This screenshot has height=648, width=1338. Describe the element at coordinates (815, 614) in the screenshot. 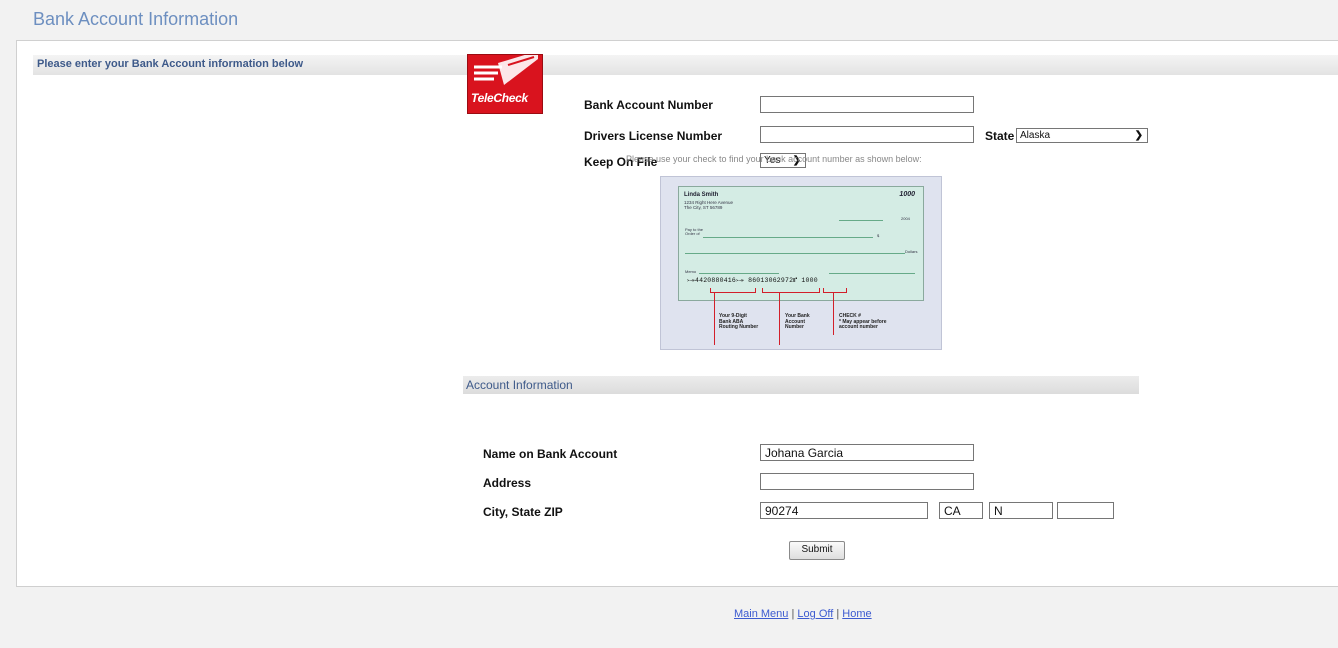

I see `log-off-link: Log Off` at that location.